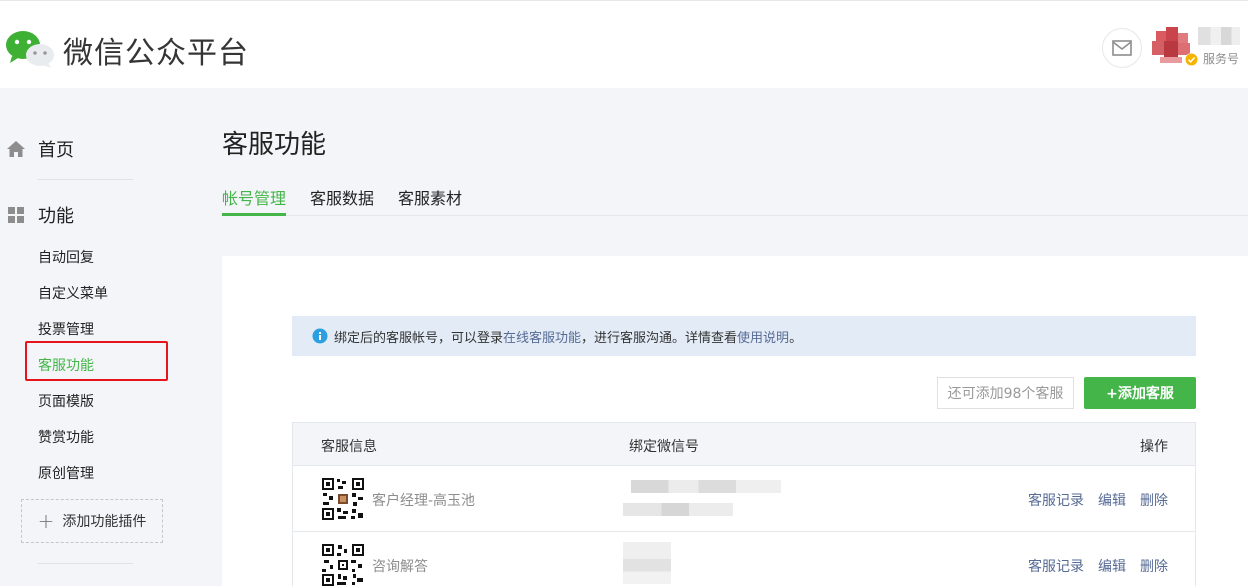  I want to click on verified-badge-icon, so click(1191, 59).